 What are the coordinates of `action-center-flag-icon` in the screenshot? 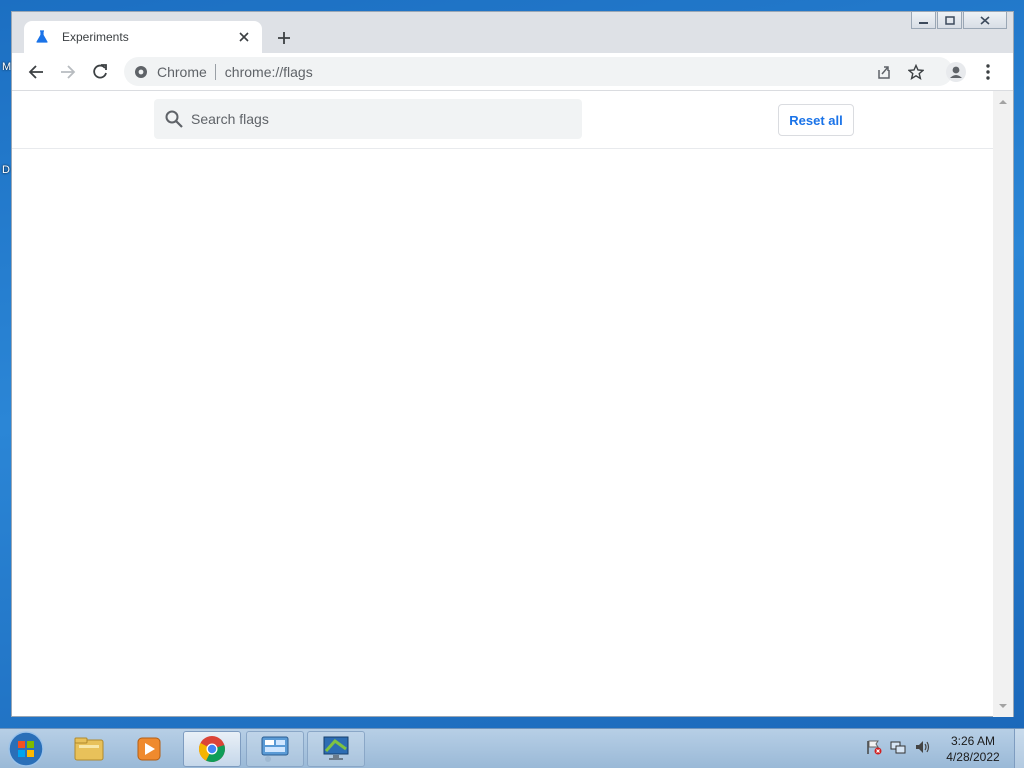 It's located at (874, 747).